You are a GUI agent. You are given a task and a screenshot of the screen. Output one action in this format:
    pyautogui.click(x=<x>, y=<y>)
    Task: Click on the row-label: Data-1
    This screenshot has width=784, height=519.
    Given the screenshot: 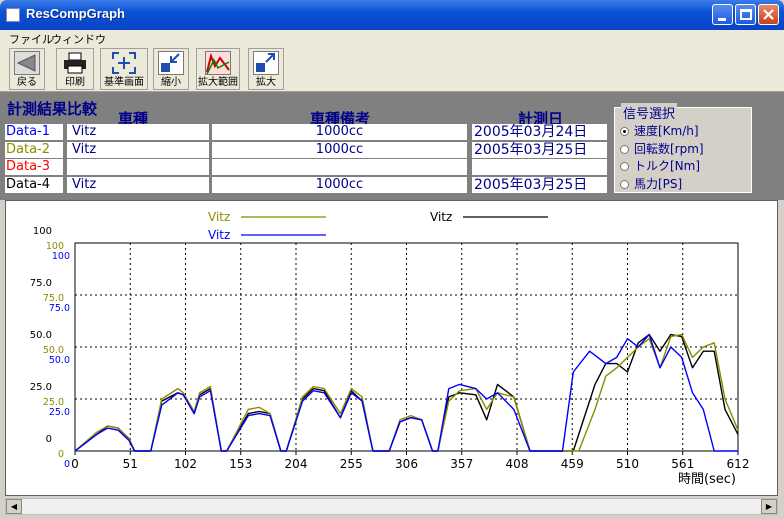 What is the action you would take?
    pyautogui.click(x=34, y=132)
    